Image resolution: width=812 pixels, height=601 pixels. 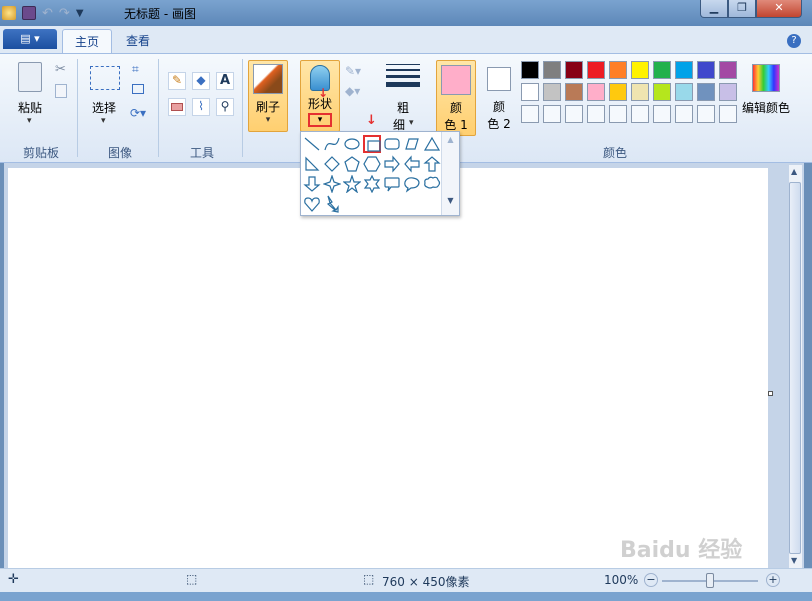 I want to click on scroll-down-icon: ▼, so click(x=794, y=560).